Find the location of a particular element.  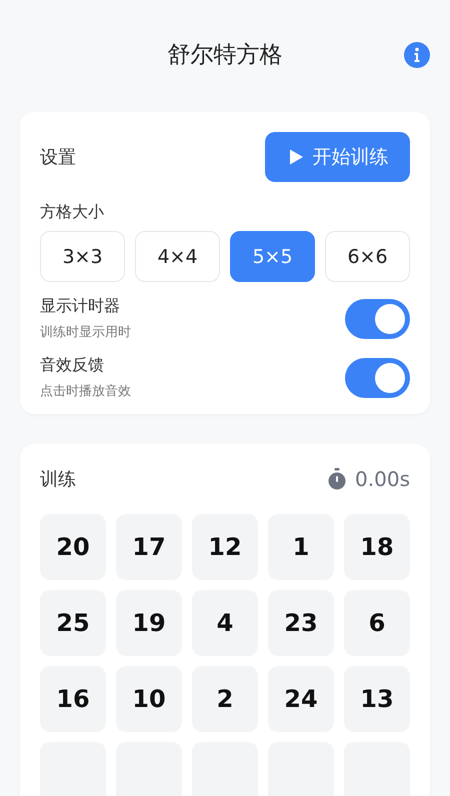

number-tile: 17 is located at coordinates (149, 547).